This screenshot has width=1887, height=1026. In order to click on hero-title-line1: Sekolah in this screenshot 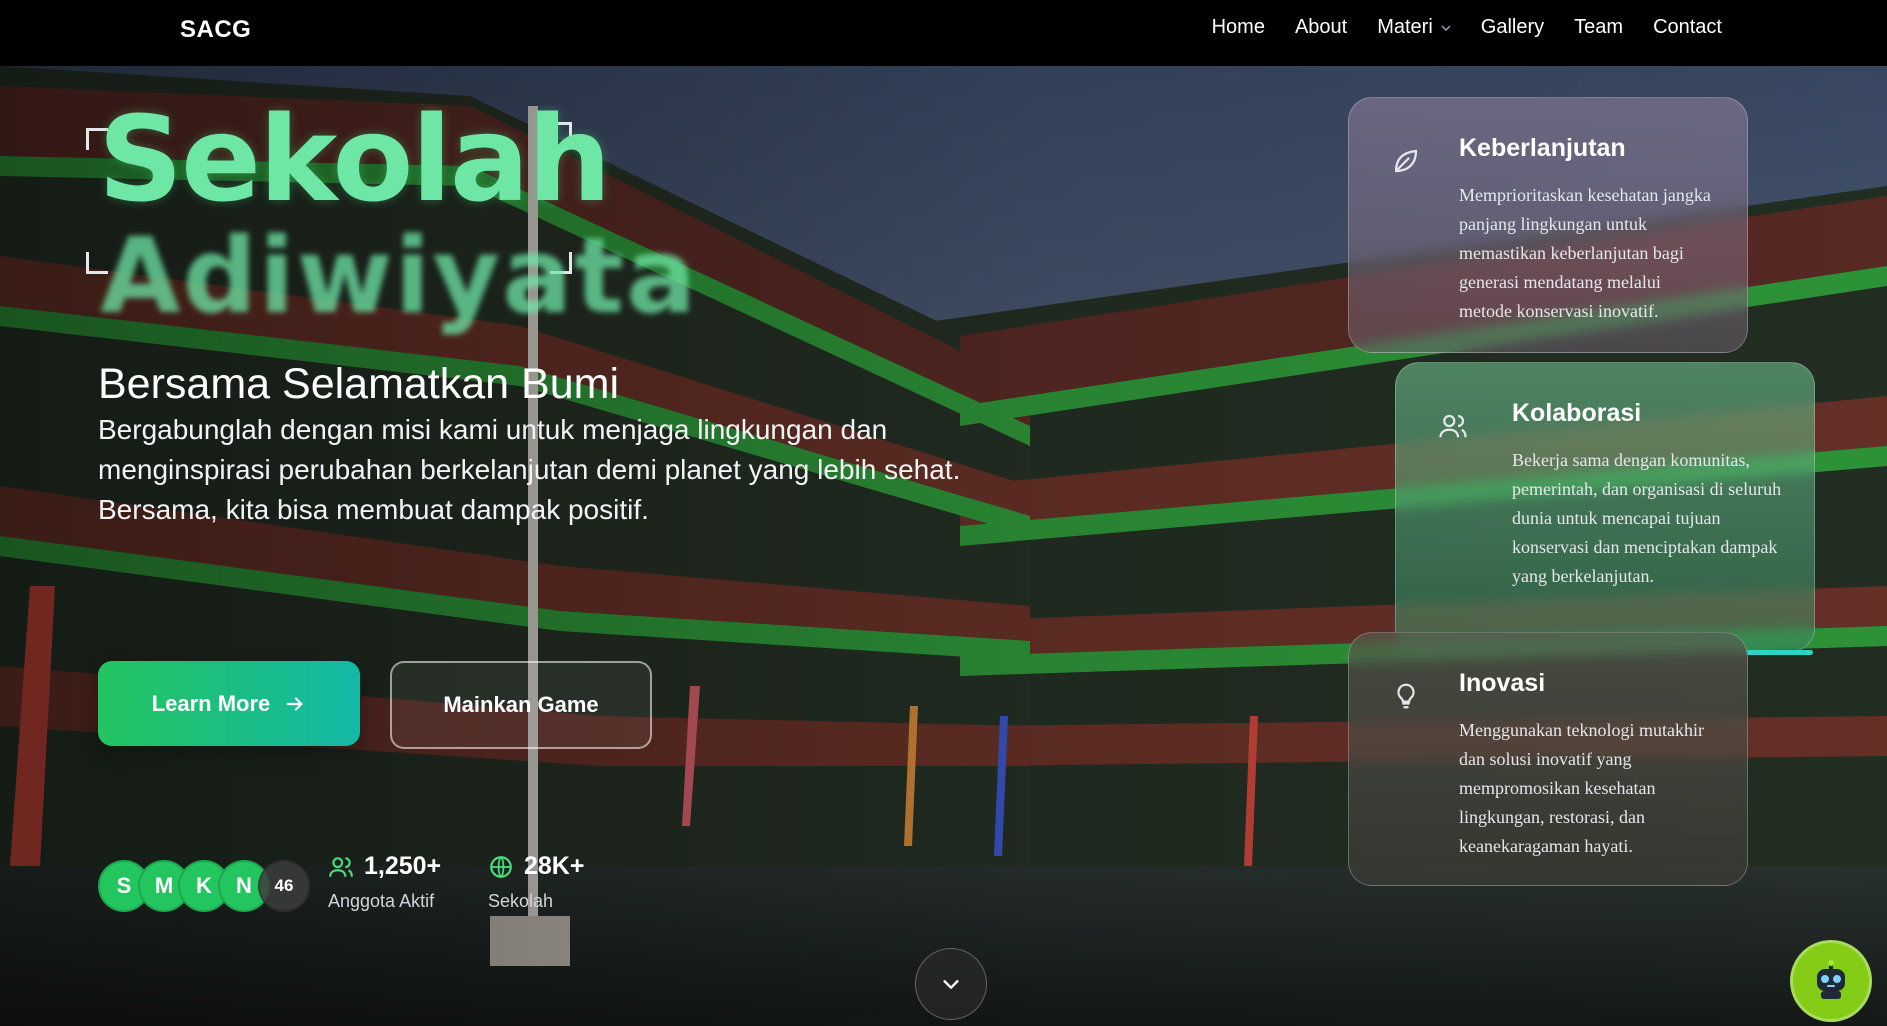, I will do `click(354, 159)`.